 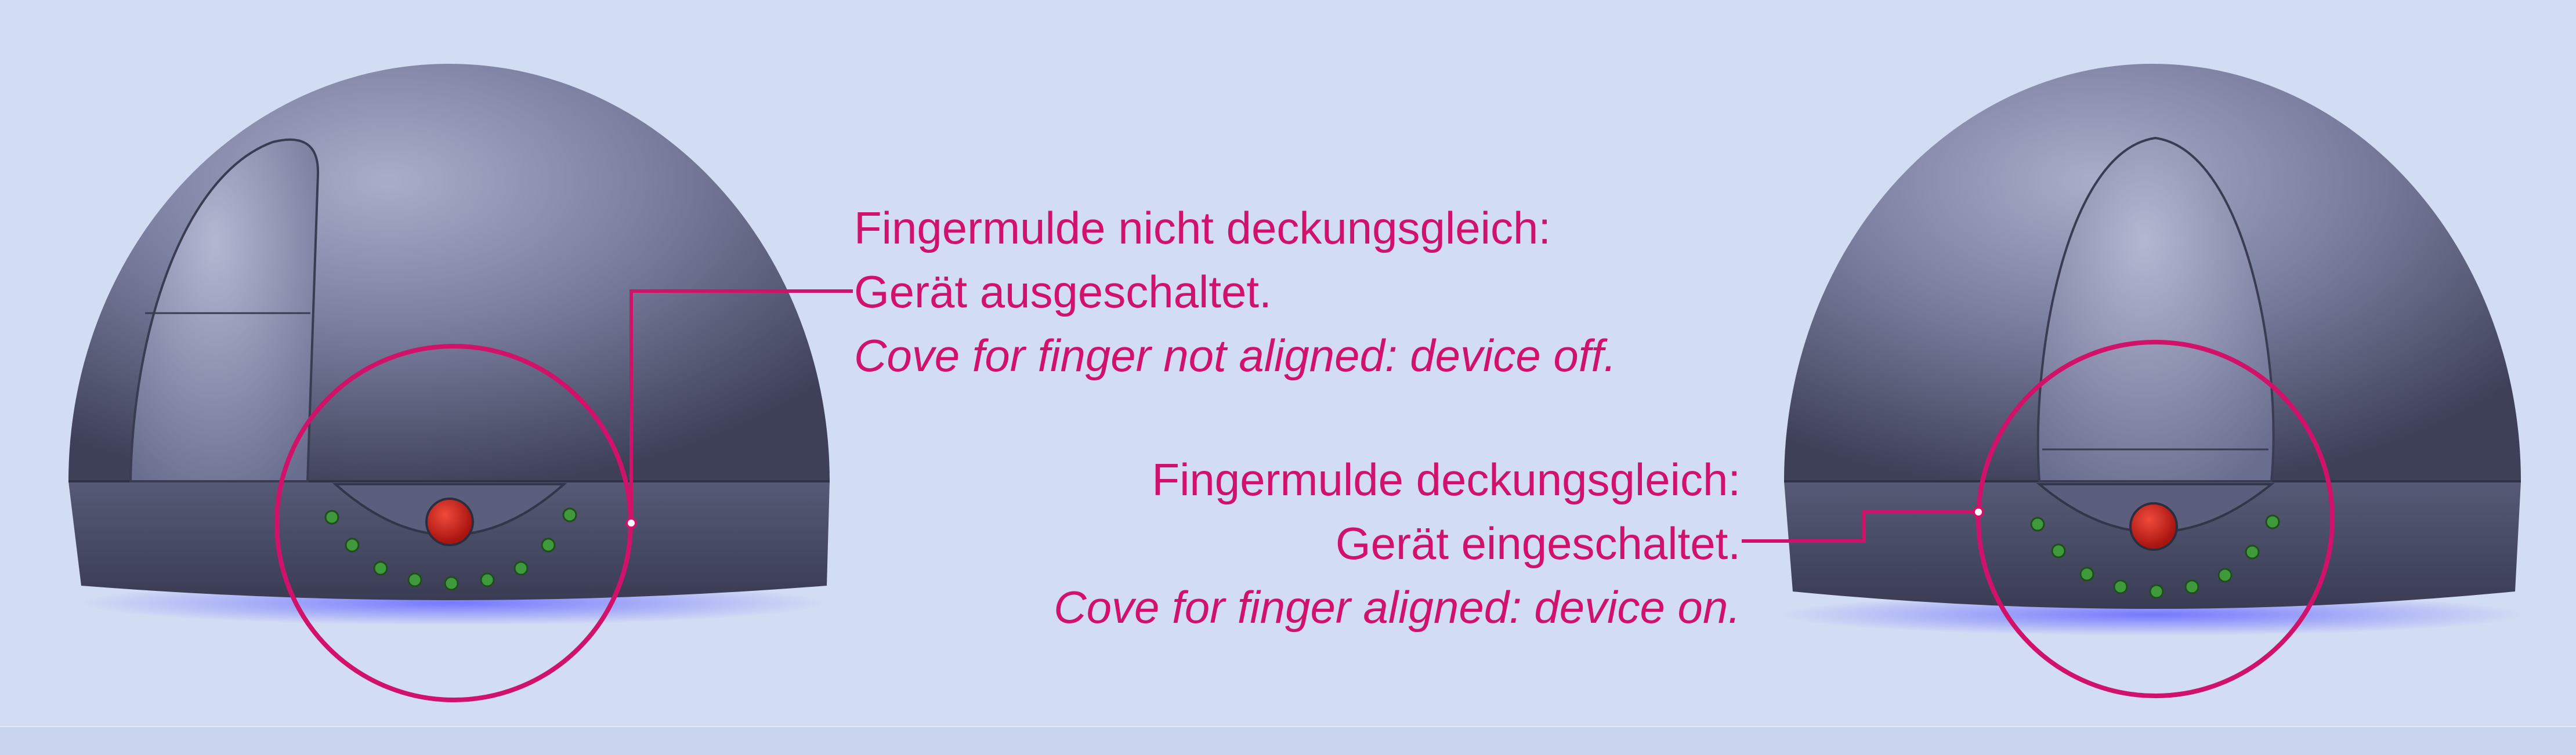 What do you see at coordinates (1063, 291) in the screenshot?
I see `caption-off-de-line2: Gerät ausgeschaltet.` at bounding box center [1063, 291].